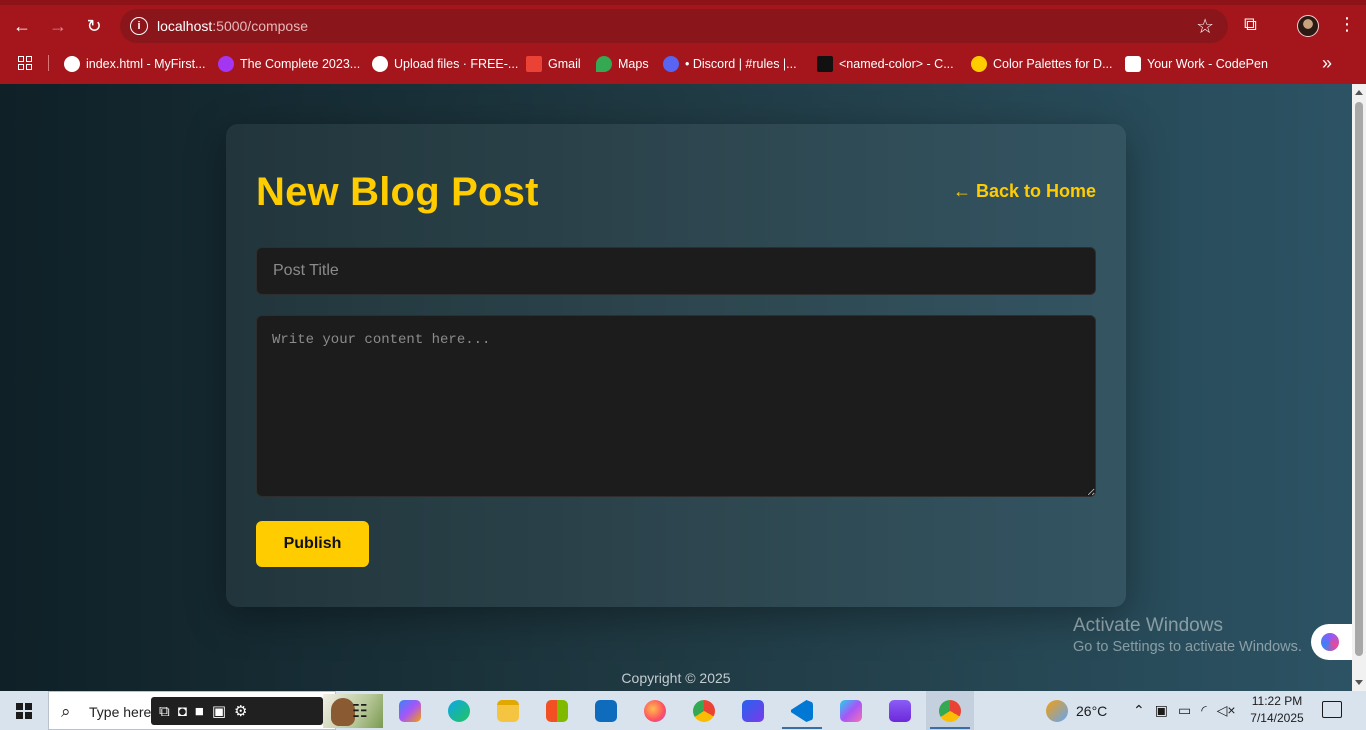  What do you see at coordinates (72, 64) in the screenshot?
I see `globe-icon` at bounding box center [72, 64].